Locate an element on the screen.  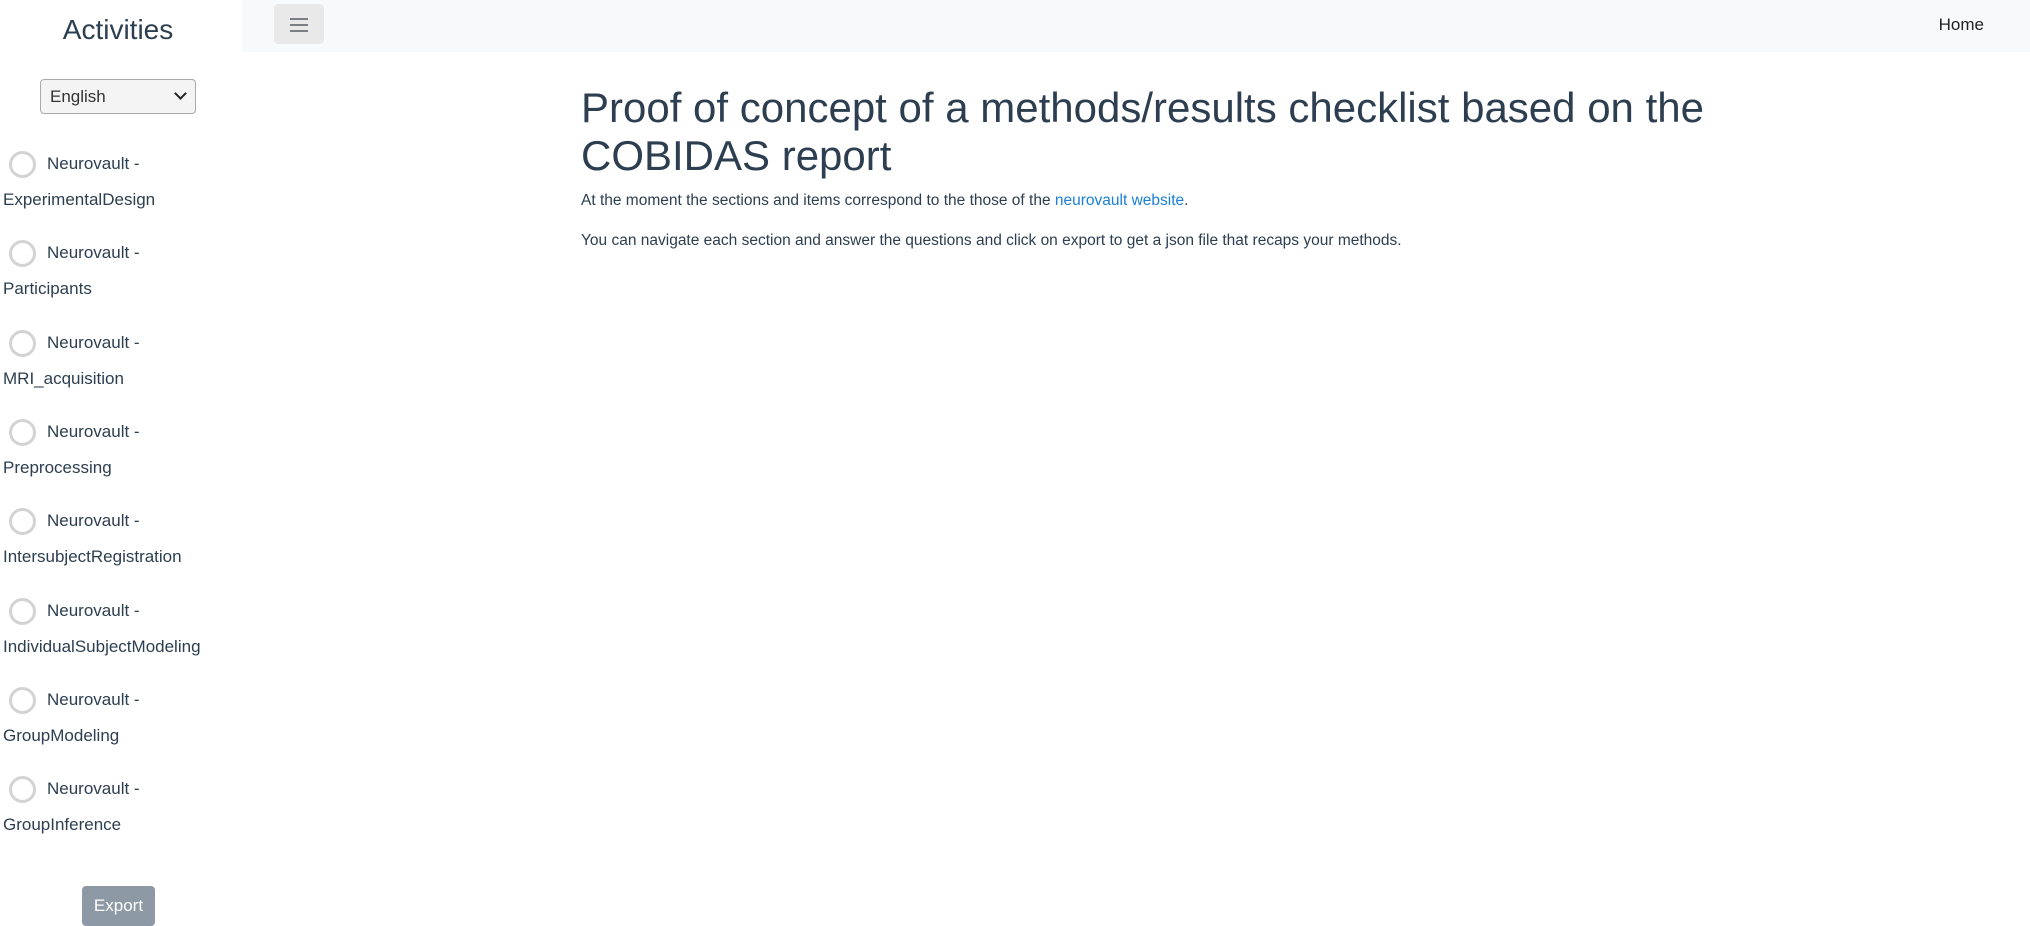
activity-label-name: GroupInference is located at coordinates (62, 824).